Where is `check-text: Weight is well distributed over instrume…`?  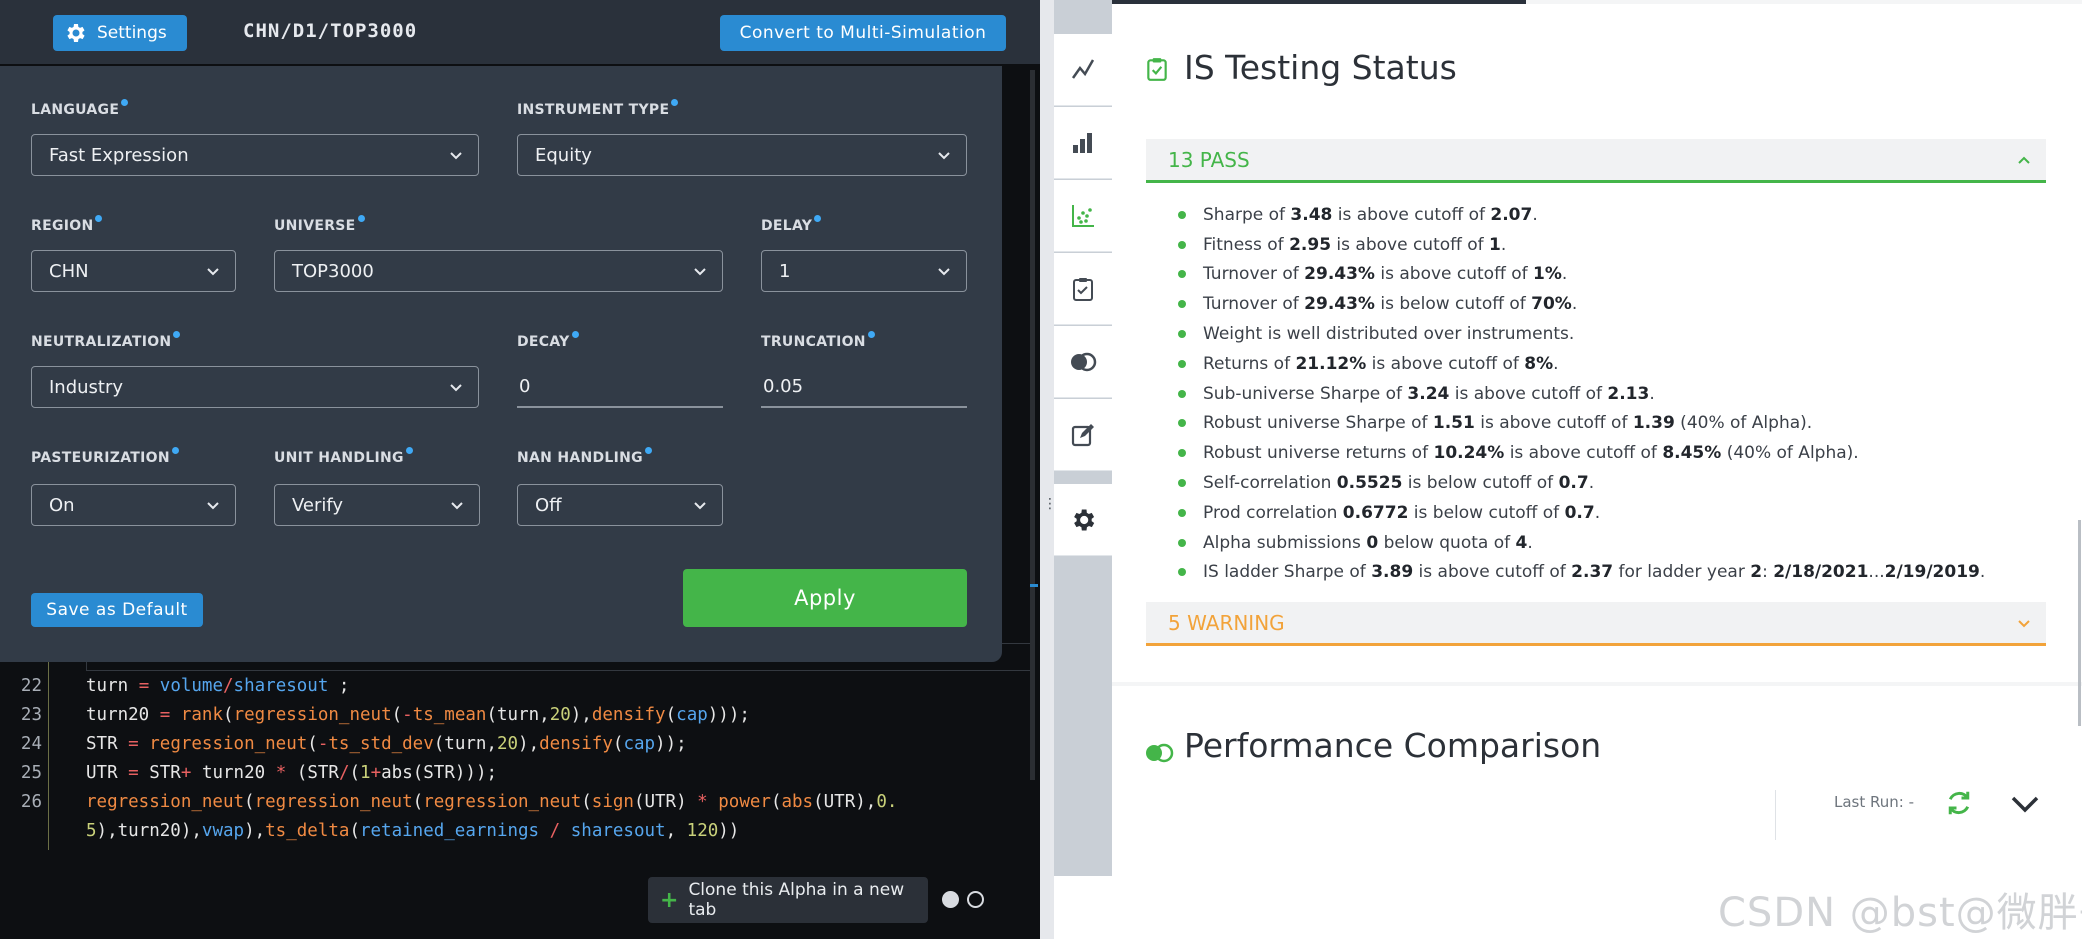
check-text: Weight is well distributed over instrume… is located at coordinates (1389, 334).